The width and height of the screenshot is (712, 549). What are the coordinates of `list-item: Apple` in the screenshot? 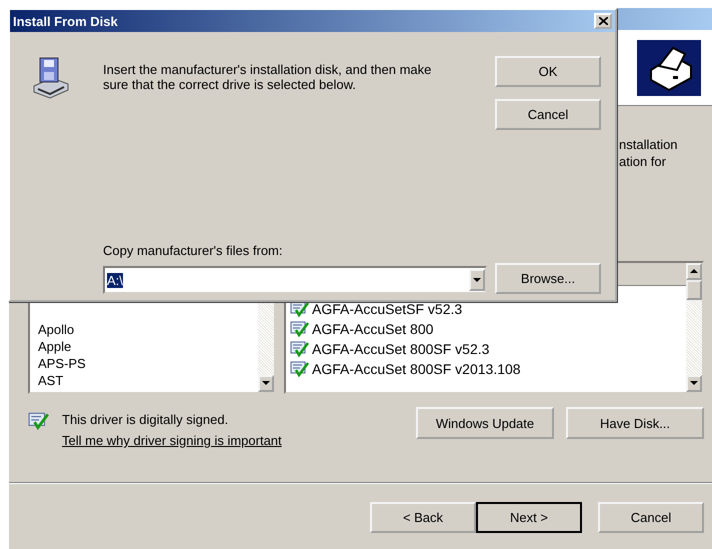 It's located at (148, 346).